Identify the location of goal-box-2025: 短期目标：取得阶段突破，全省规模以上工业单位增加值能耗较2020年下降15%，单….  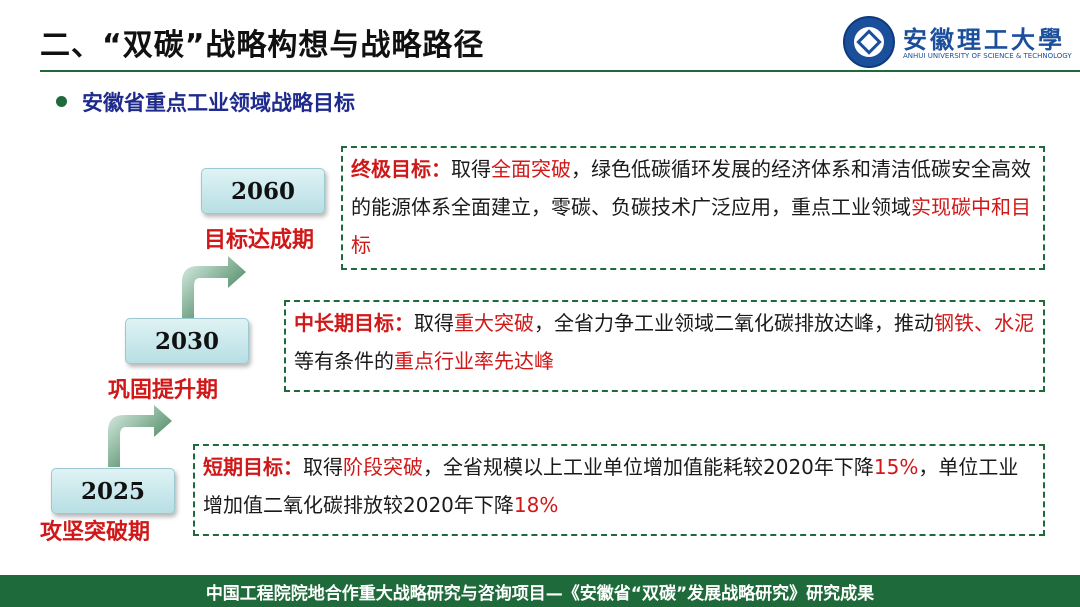
(619, 490).